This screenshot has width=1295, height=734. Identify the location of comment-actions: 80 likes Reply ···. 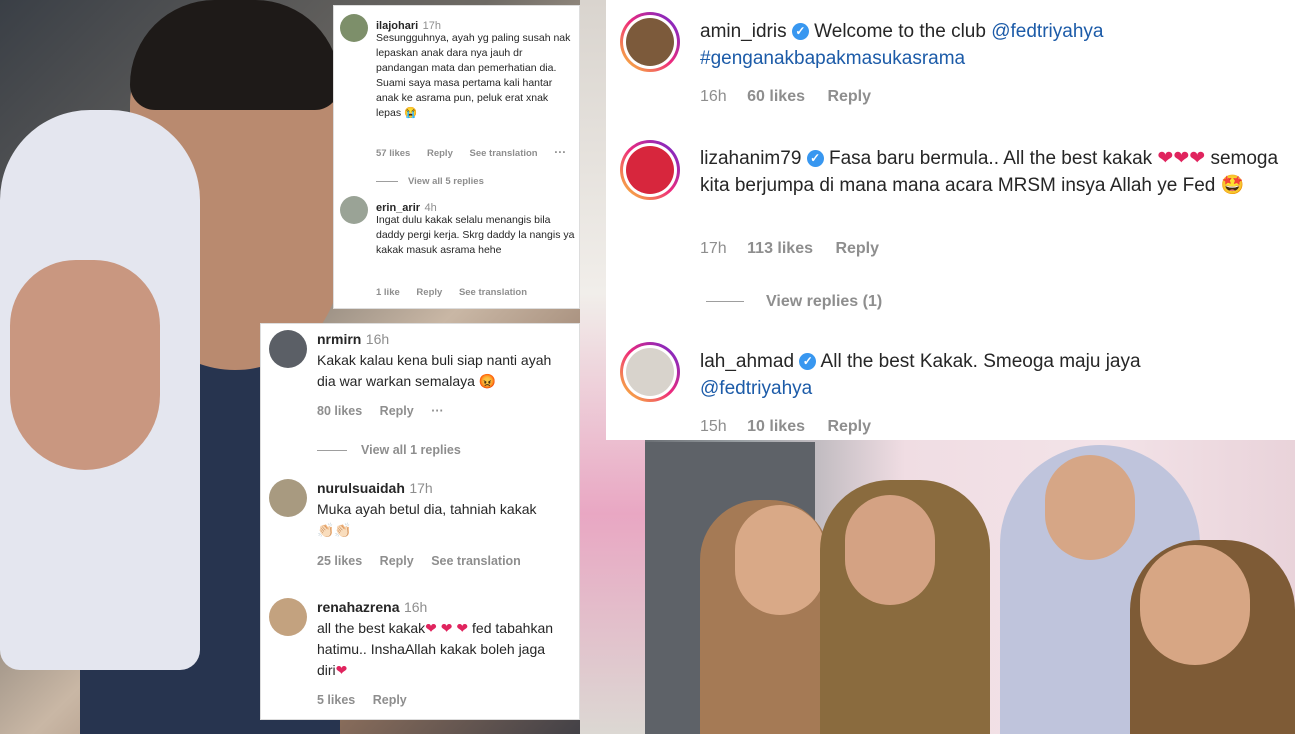
(387, 411).